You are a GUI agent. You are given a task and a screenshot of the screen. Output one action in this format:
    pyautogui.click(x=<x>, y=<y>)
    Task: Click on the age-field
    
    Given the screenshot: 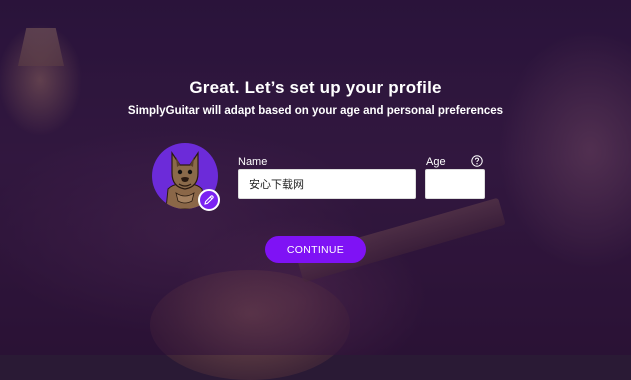 What is the action you would take?
    pyautogui.click(x=455, y=184)
    